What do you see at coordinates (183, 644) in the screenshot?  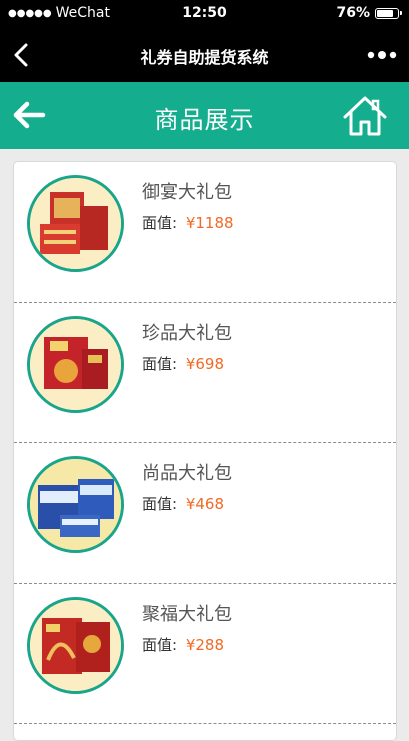 I see `product-price-row: 面值: ¥288` at bounding box center [183, 644].